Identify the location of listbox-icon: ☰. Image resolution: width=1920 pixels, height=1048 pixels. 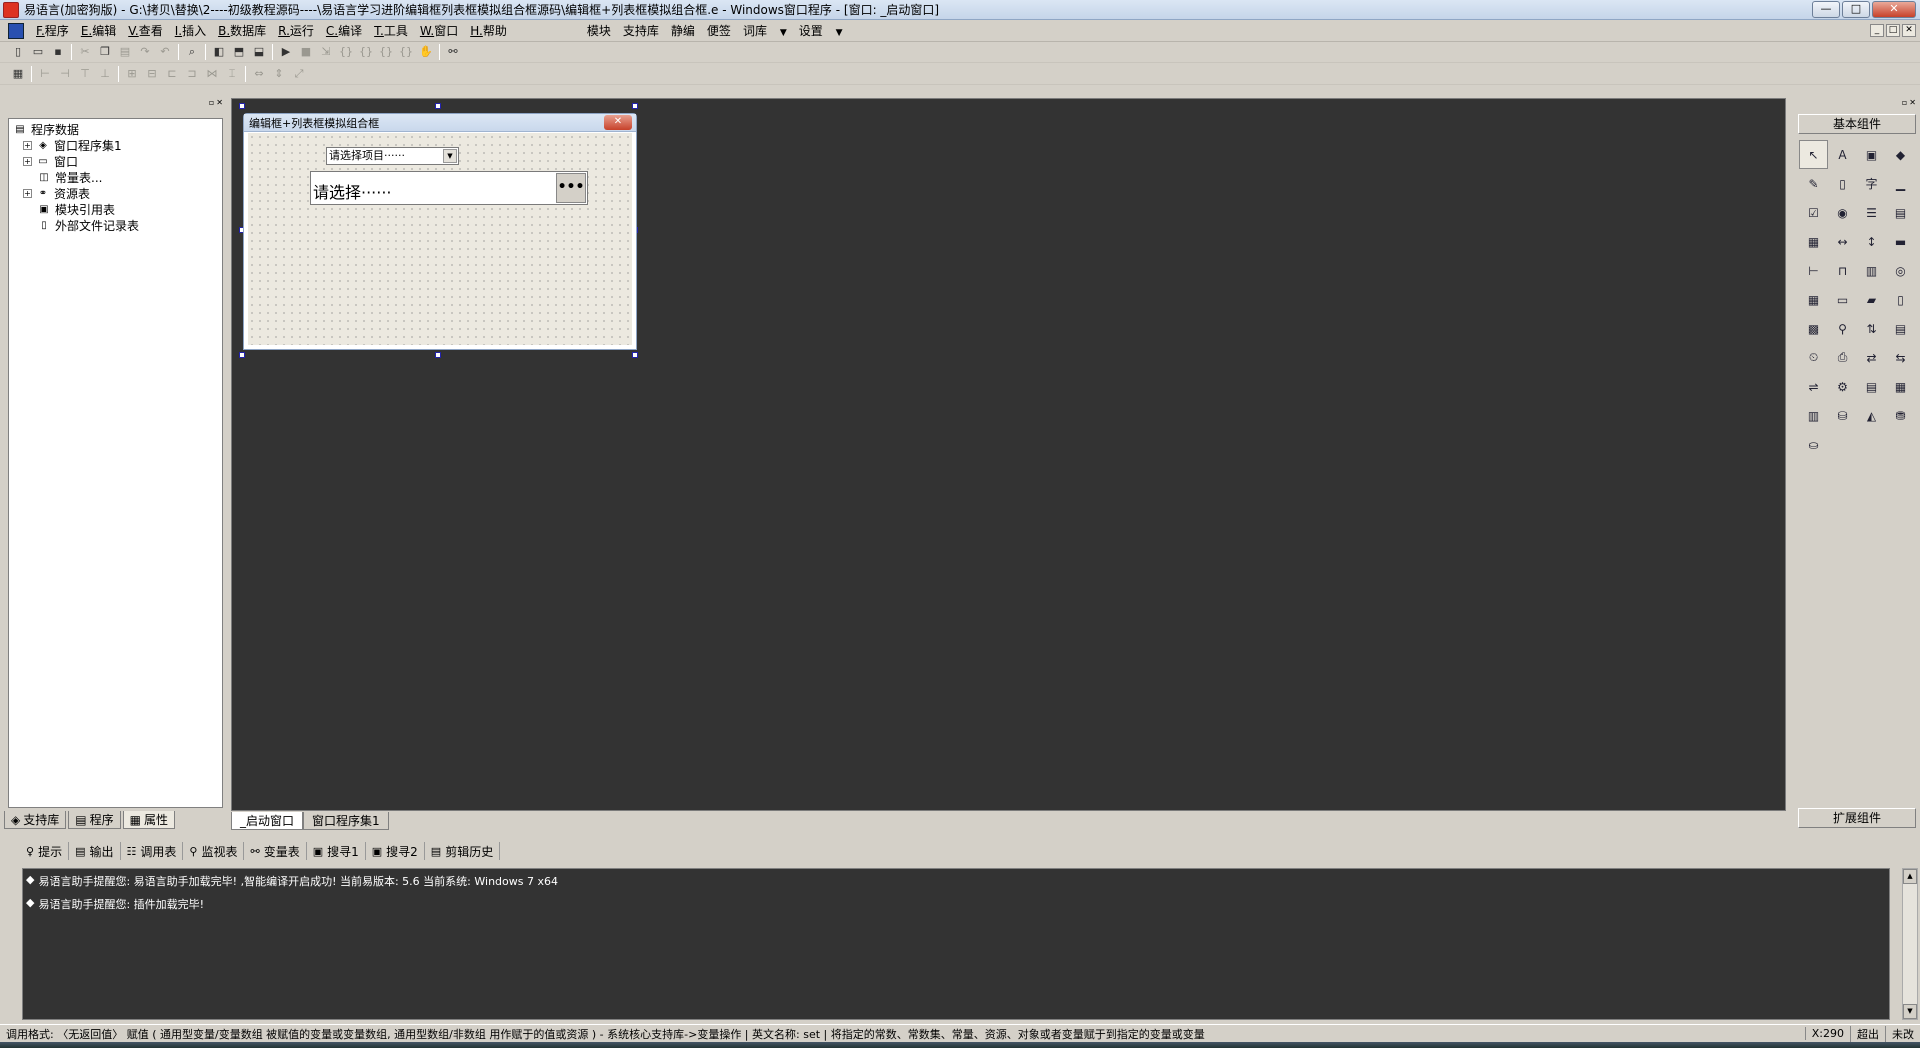
(1871, 212).